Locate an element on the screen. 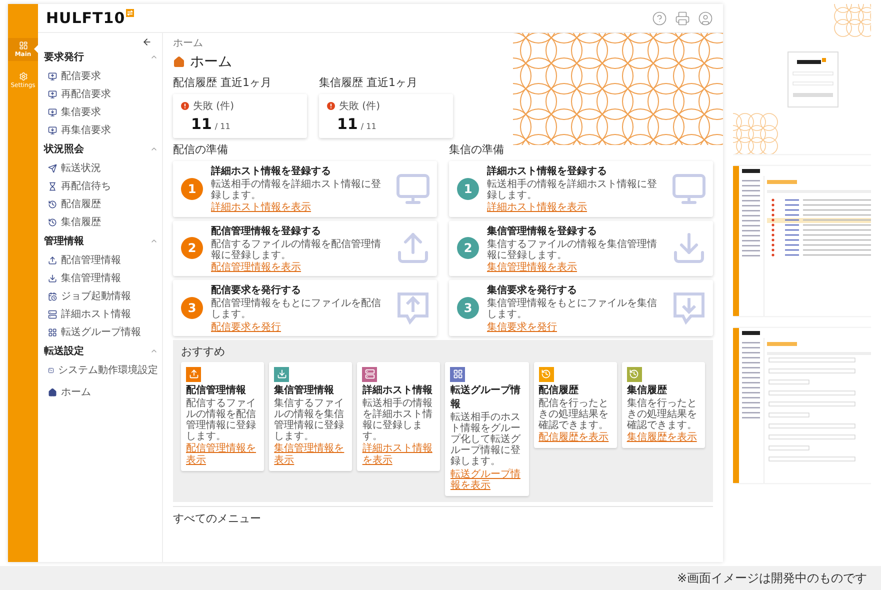 The image size is (881, 590). card-description: 集信を行ったときの処理結果を確認できます。 is located at coordinates (662, 415).